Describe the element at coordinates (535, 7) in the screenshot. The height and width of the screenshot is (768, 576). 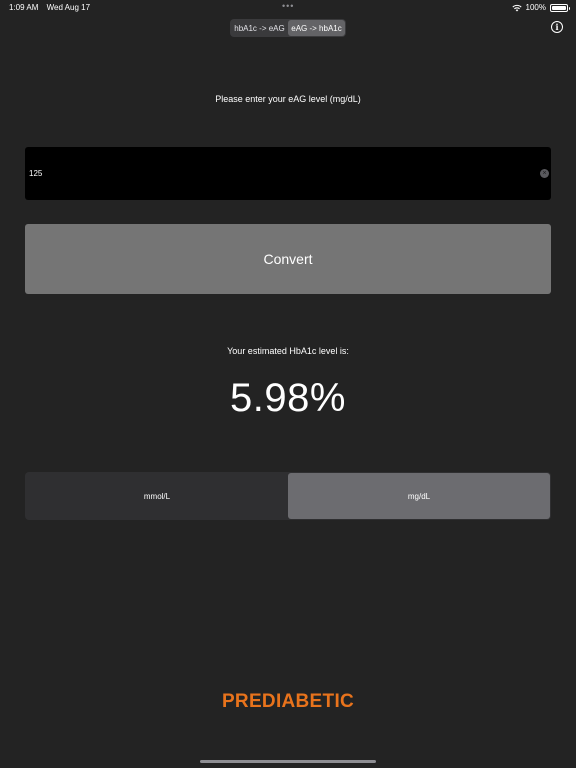
I see `battery-percent: 100%` at that location.